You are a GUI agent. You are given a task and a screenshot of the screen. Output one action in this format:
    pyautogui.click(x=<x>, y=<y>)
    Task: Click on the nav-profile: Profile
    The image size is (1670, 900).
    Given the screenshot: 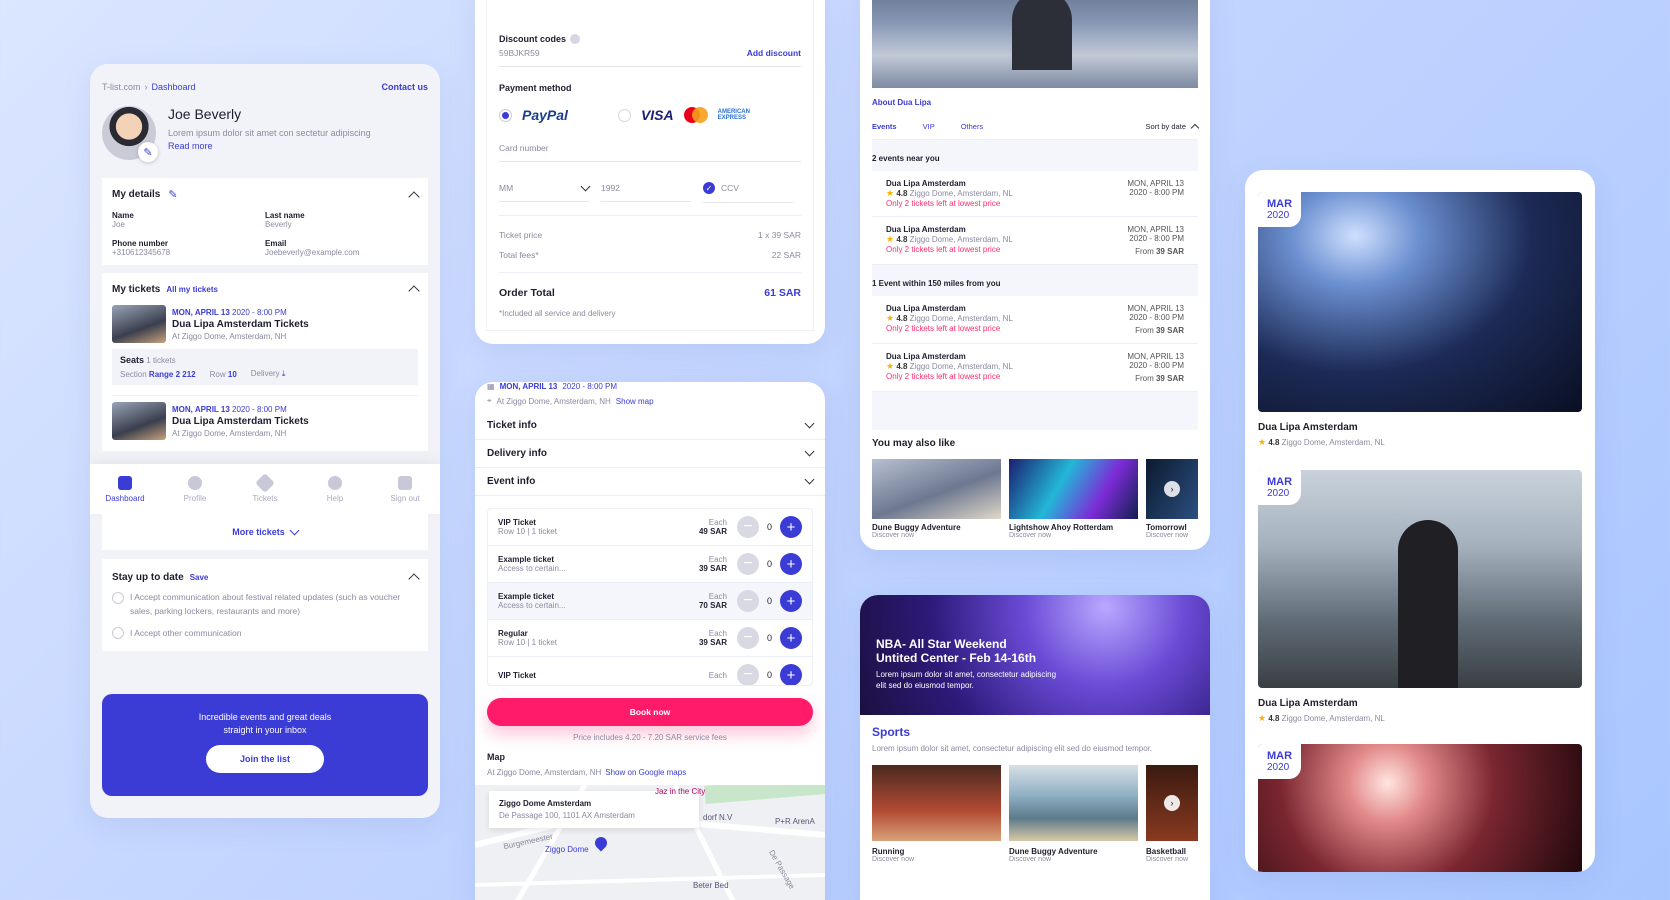 What is the action you would take?
    pyautogui.click(x=195, y=489)
    